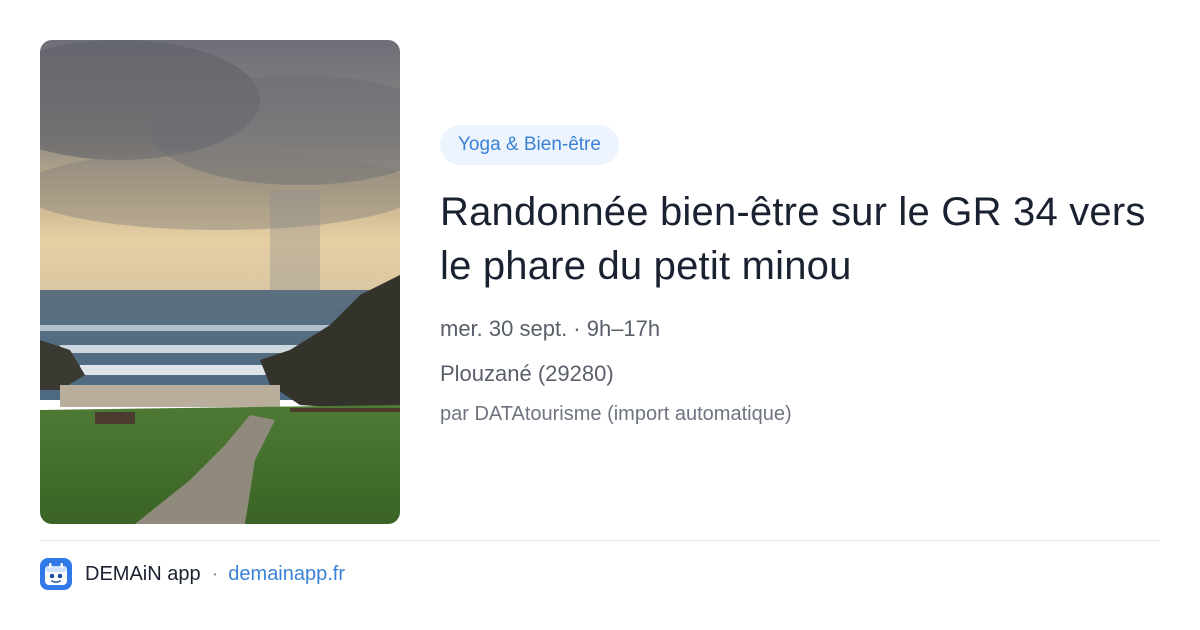 The width and height of the screenshot is (1200, 630). Describe the element at coordinates (56, 574) in the screenshot. I see `demain-app-logo-icon` at that location.